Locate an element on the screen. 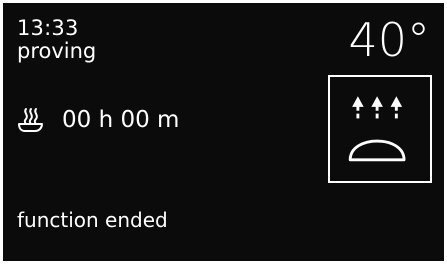 The height and width of the screenshot is (264, 447). function-button is located at coordinates (380, 129).